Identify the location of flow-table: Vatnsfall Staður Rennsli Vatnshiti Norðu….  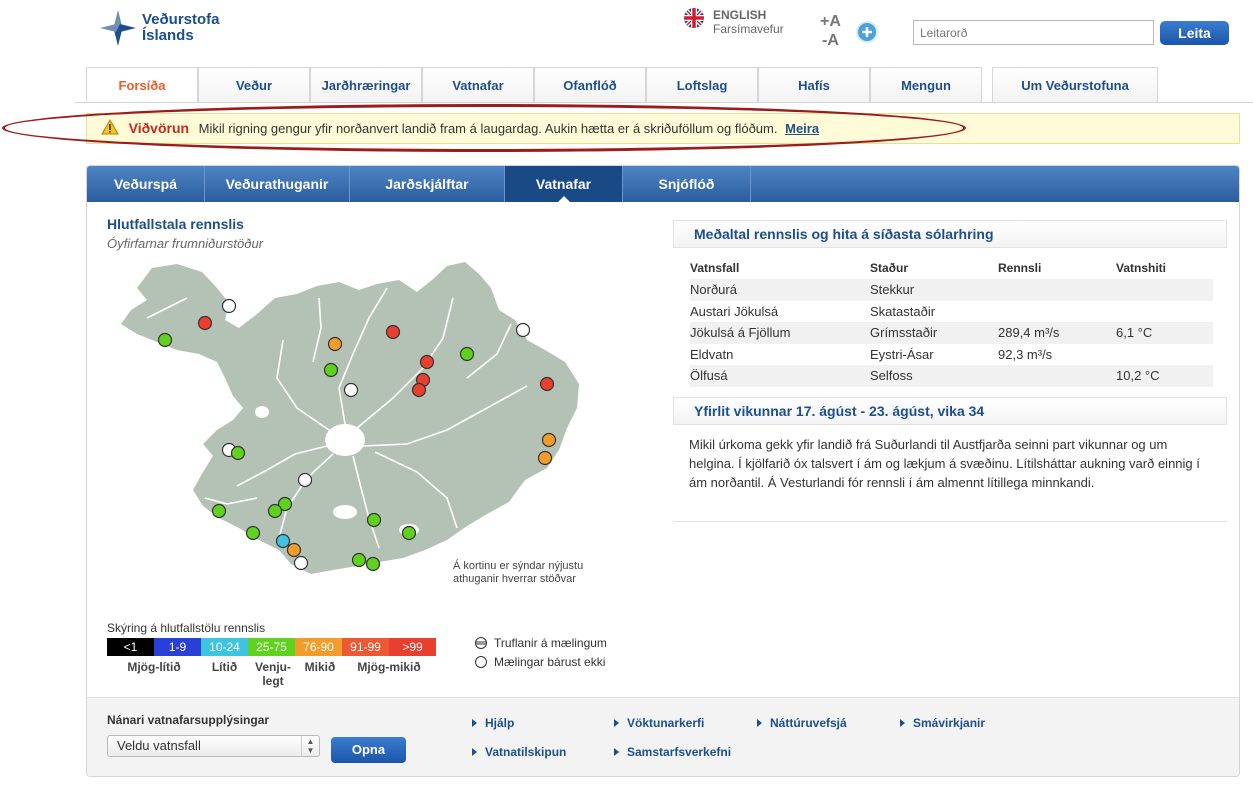
(951, 322).